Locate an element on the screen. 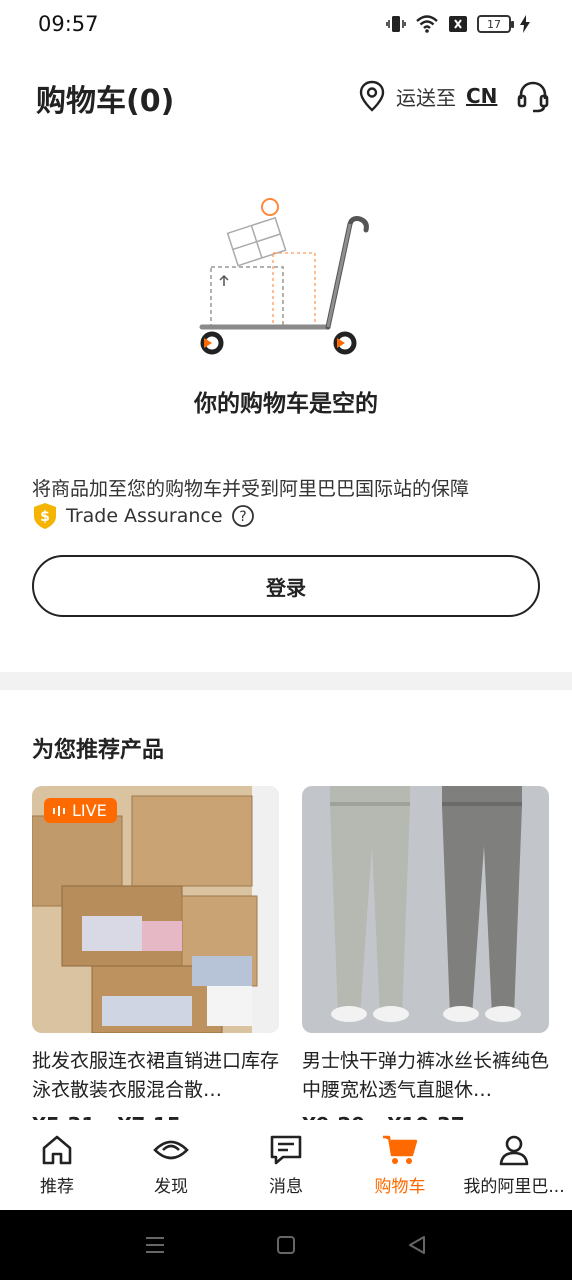 This screenshot has width=572, height=1280. ship-to-selector: 运送至 CN is located at coordinates (427, 96).